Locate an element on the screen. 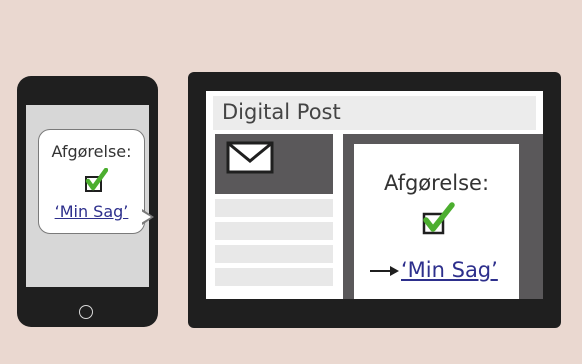 Image resolution: width=582 pixels, height=364 pixels. envelope-icon is located at coordinates (250, 157).